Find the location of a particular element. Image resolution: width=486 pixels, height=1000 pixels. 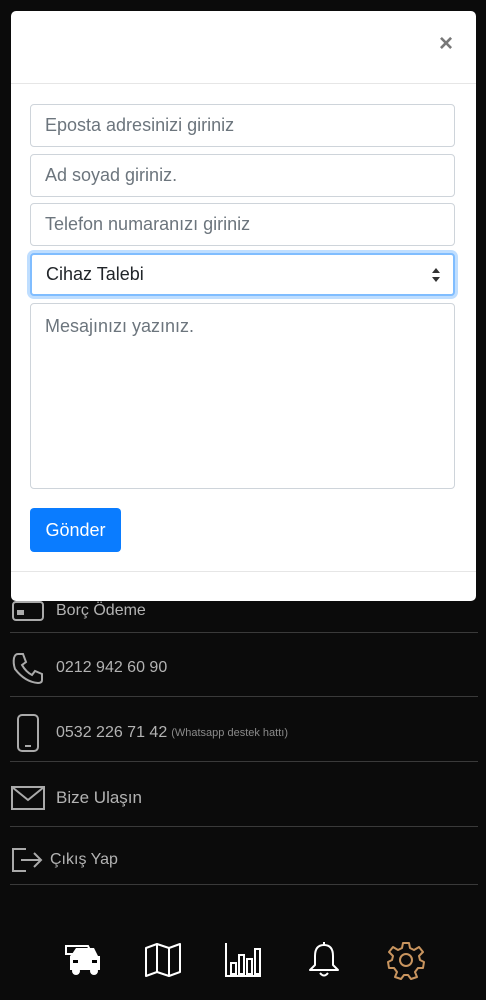

map-icon is located at coordinates (163, 960).